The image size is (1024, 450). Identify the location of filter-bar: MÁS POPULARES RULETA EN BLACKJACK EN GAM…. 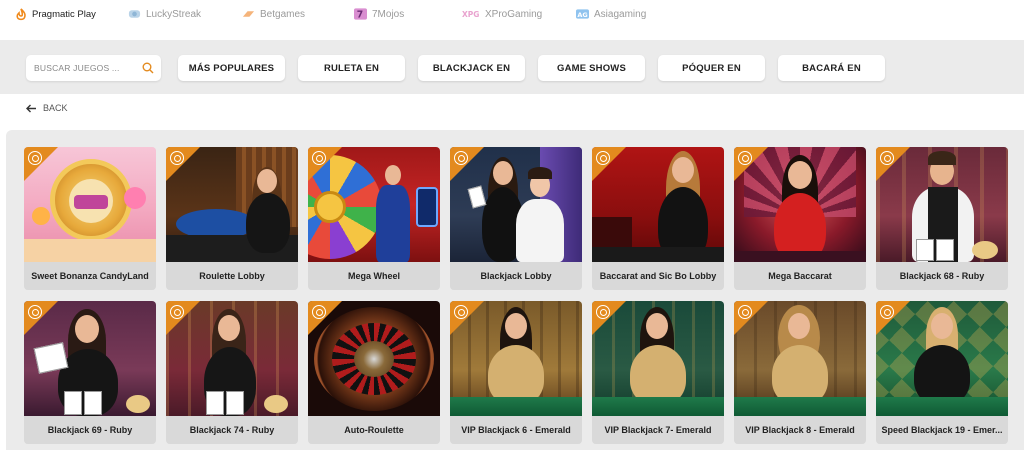
(512, 67).